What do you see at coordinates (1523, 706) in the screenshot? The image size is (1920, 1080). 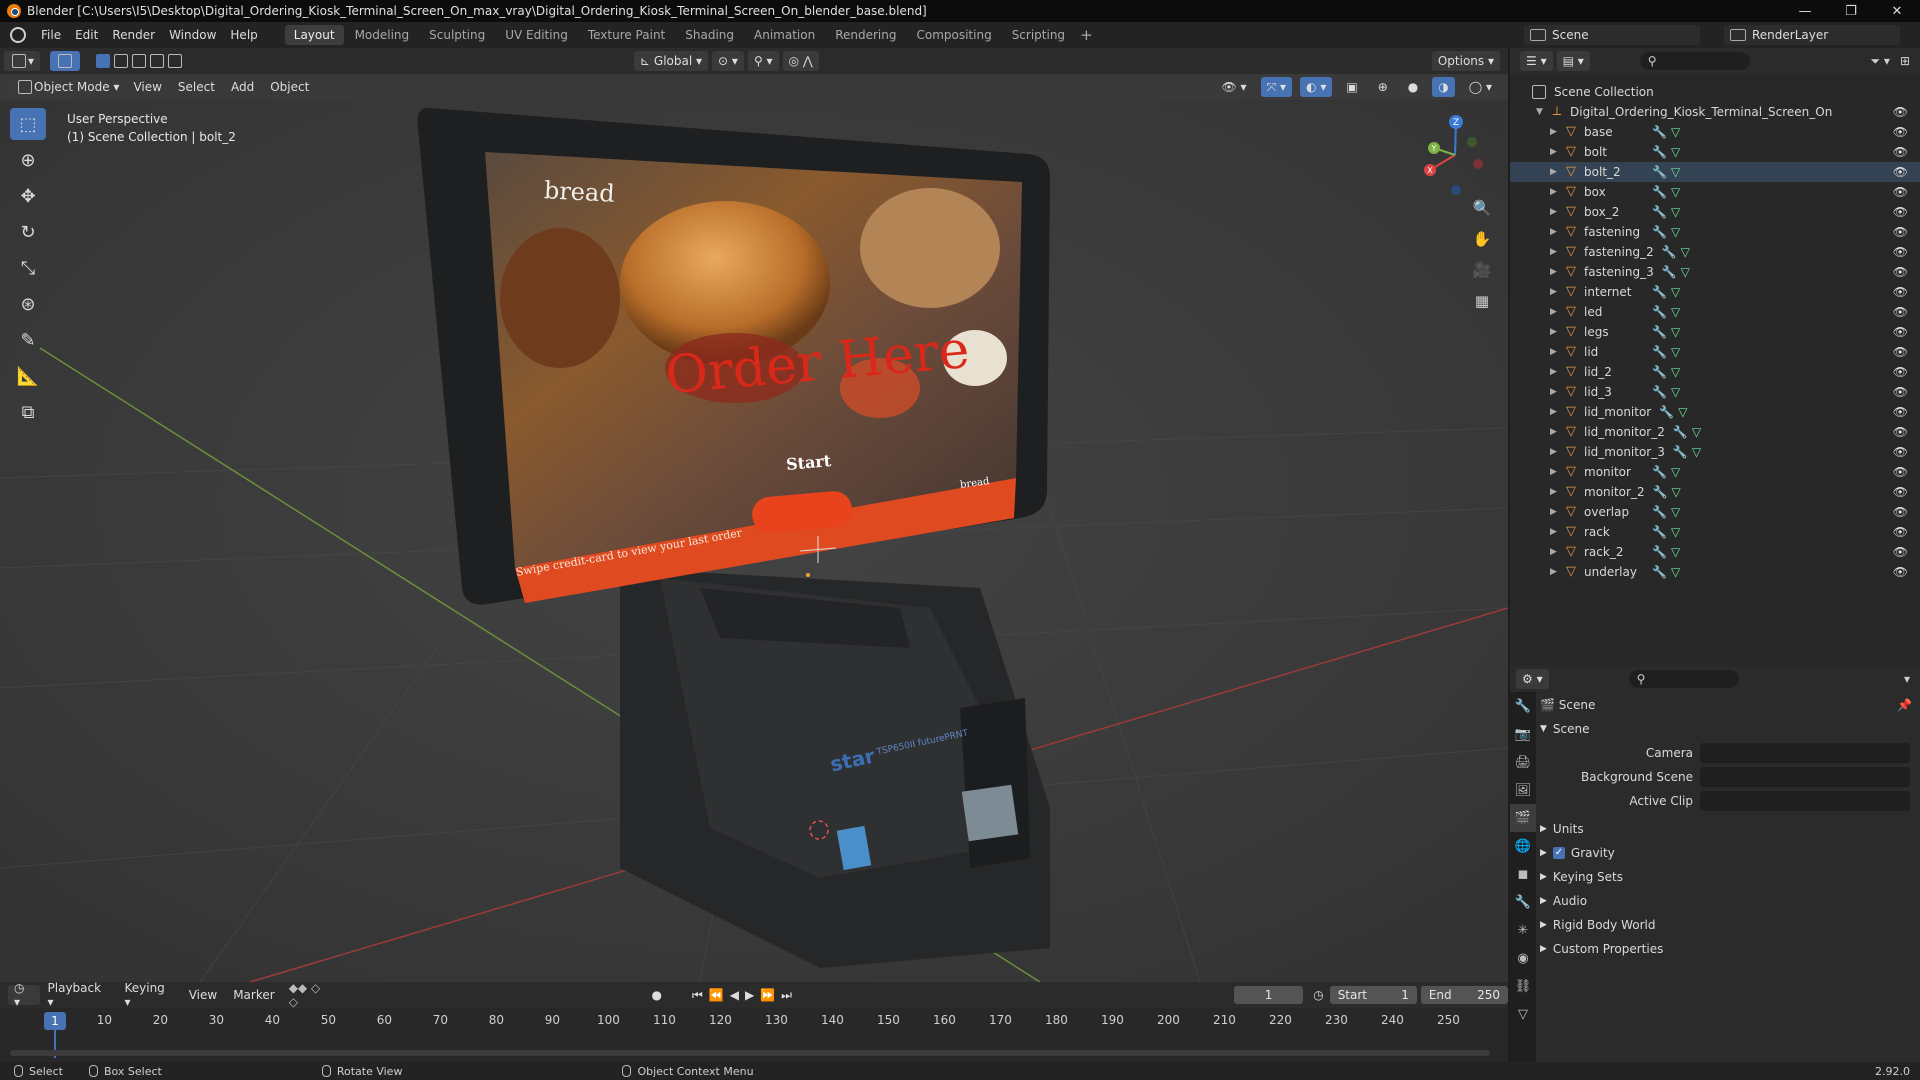 I see `tool-tab-icon: 🔧` at bounding box center [1523, 706].